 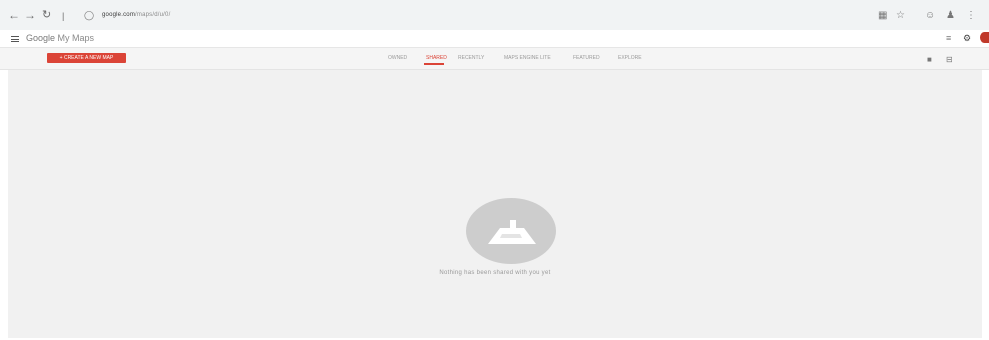 What do you see at coordinates (494, 39) in the screenshot?
I see `app-header: Google My Maps ≡ ⚙` at bounding box center [494, 39].